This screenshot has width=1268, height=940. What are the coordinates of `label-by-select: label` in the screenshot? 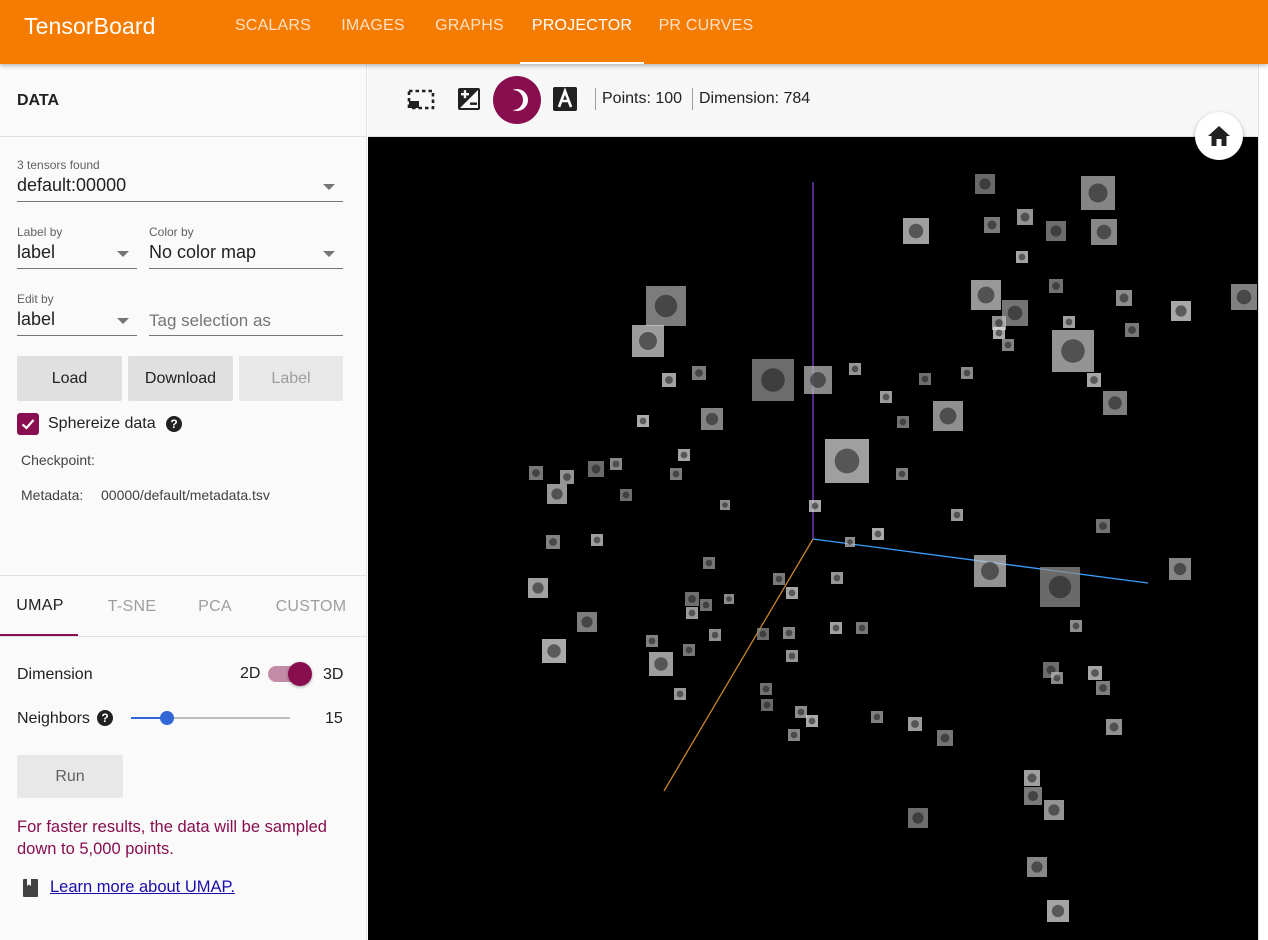 It's located at (77, 255).